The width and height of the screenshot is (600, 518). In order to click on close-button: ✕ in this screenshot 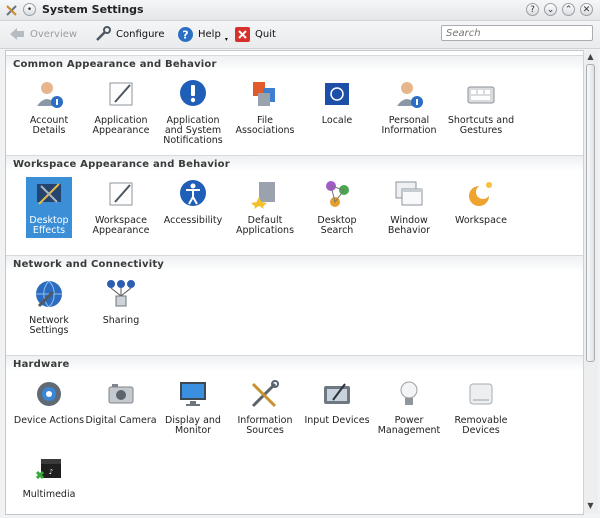, I will do `click(586, 9)`.